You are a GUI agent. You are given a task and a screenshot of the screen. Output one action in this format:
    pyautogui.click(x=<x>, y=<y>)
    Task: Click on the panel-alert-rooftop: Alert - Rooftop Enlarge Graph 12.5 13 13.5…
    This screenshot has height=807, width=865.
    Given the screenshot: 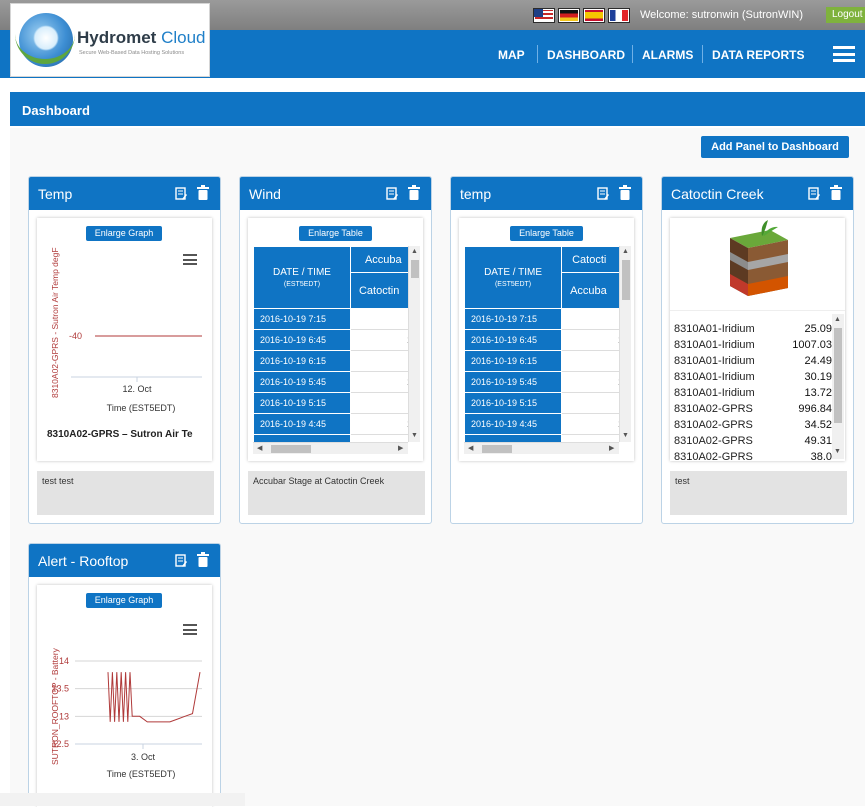 What is the action you would take?
    pyautogui.click(x=124, y=675)
    